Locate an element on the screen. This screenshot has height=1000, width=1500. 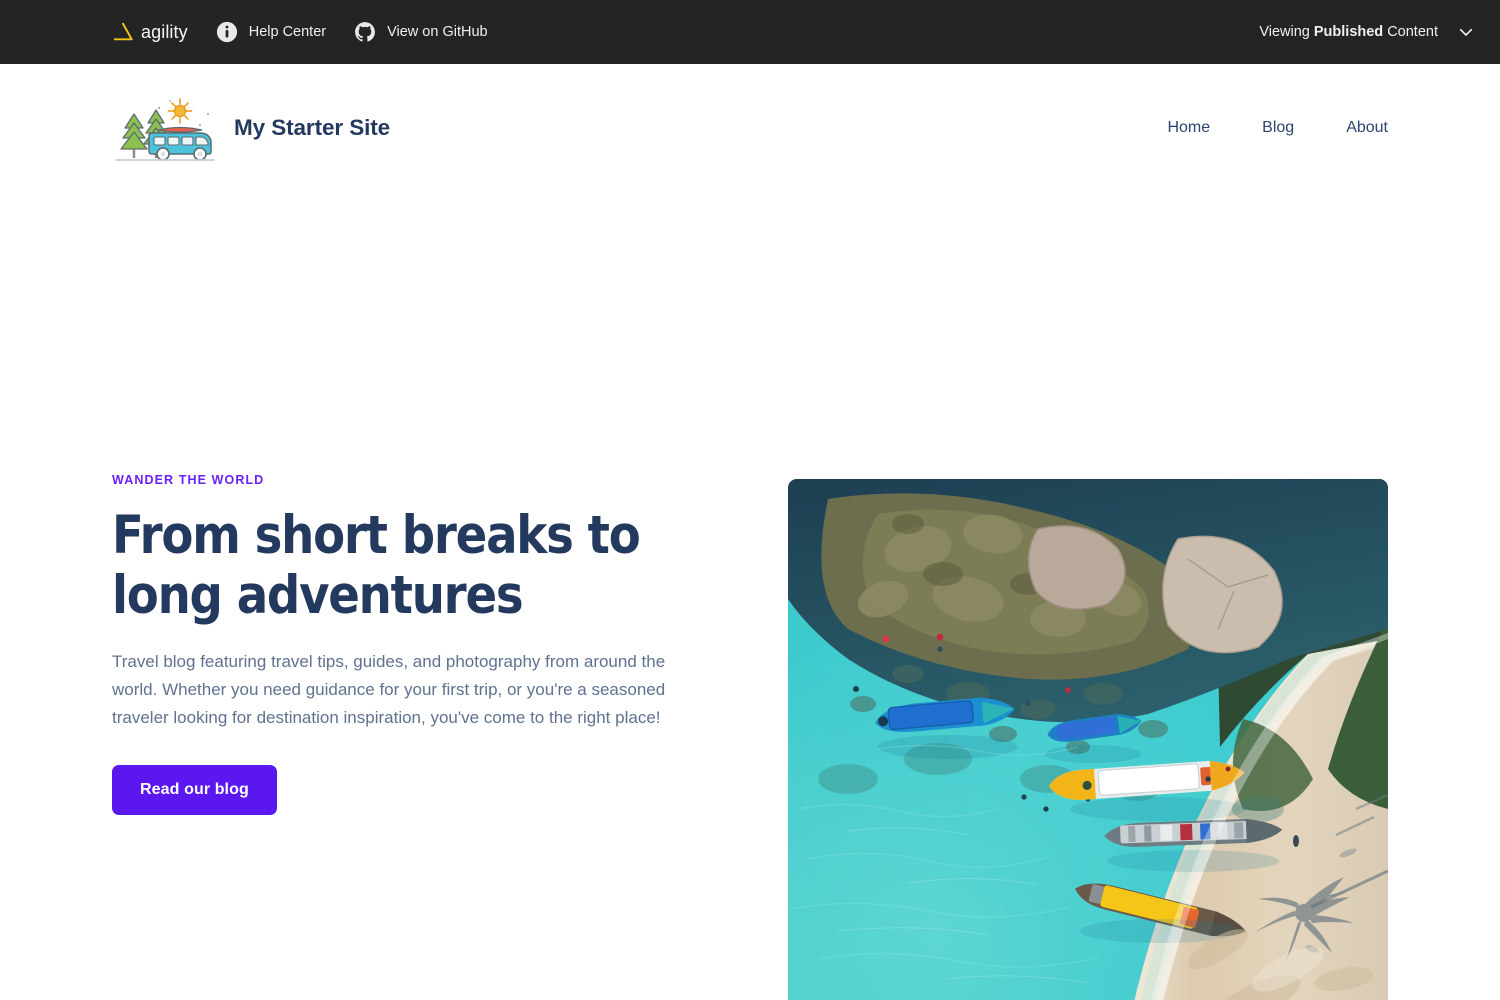
help-center-link: Help Center is located at coordinates (271, 32).